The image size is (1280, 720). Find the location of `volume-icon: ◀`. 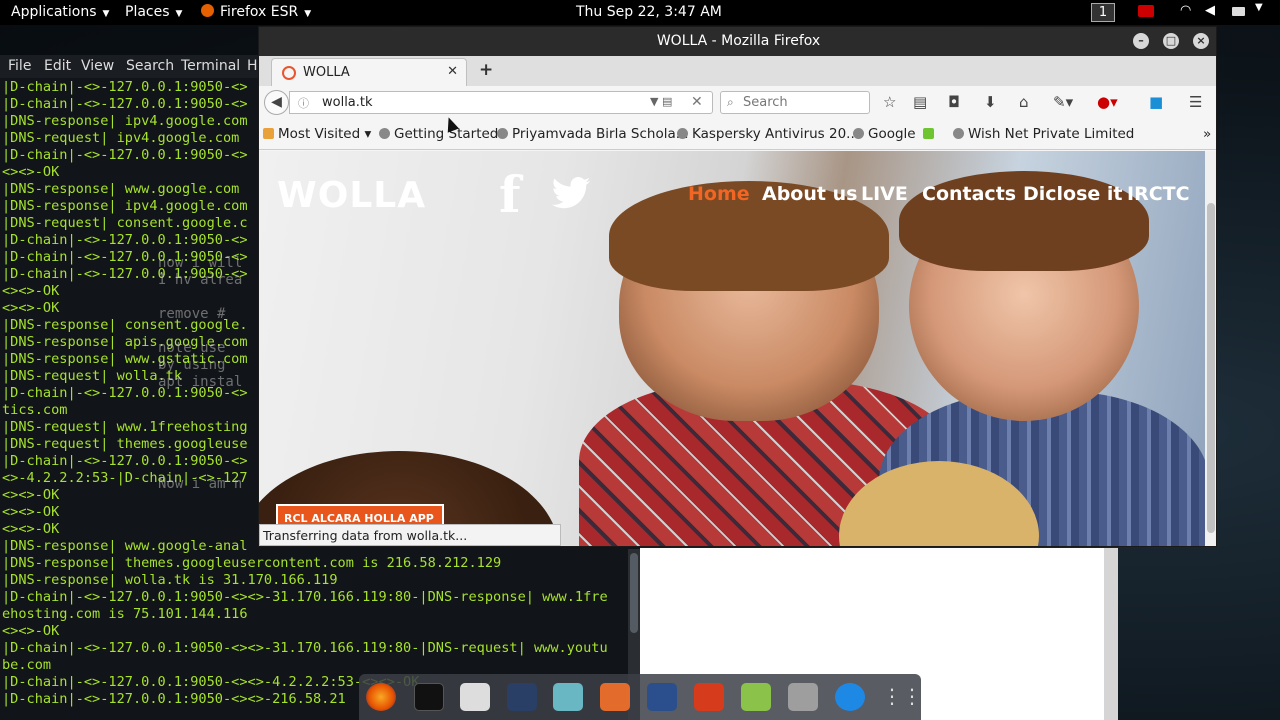

volume-icon: ◀ is located at coordinates (1210, 10).